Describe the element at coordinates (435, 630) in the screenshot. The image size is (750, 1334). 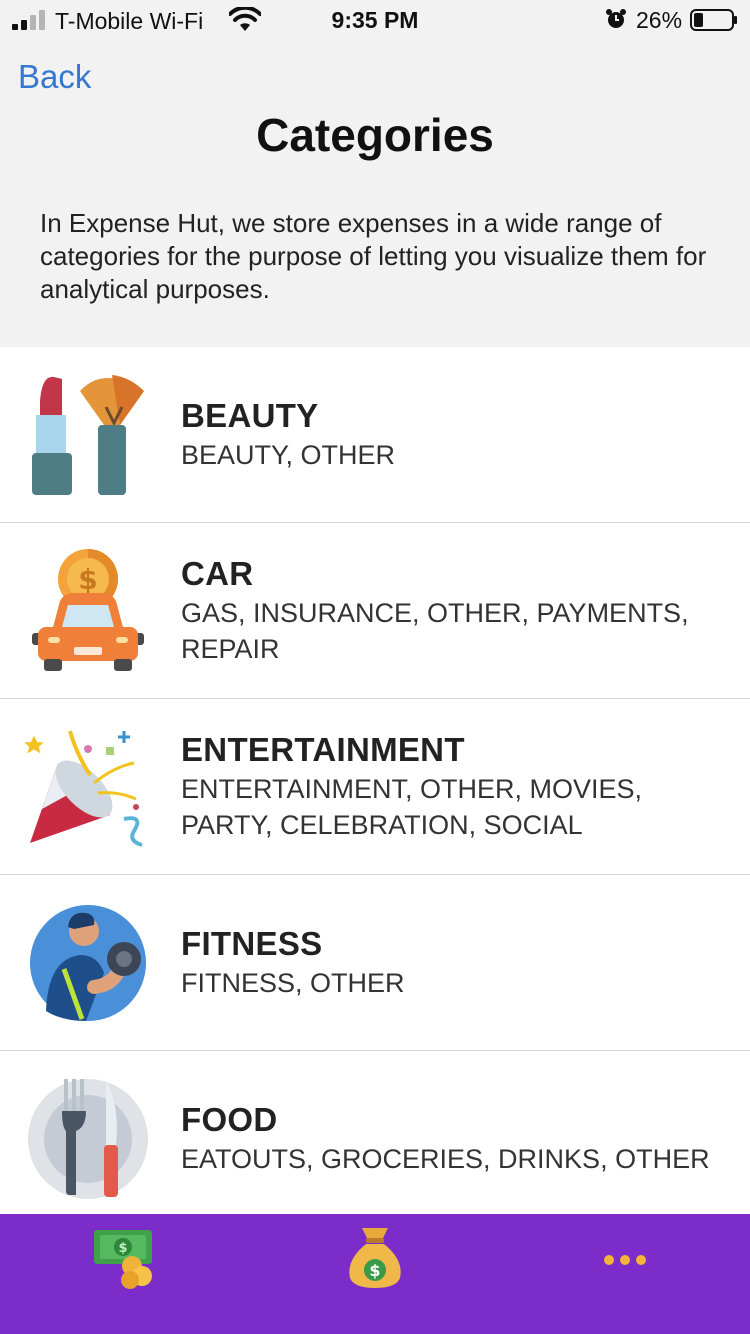
I see `category-subcategories: GAS, INSURANCE, OTHER, PAYMENTS, REPAIR` at that location.